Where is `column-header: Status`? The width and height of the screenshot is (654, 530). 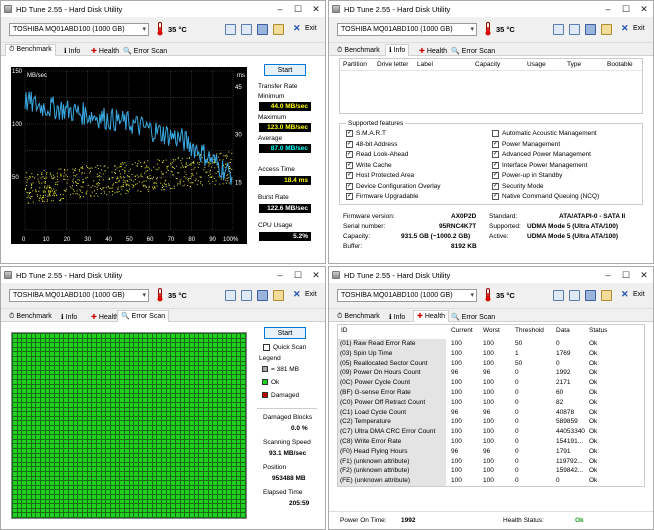
column-header: Status is located at coordinates (598, 330).